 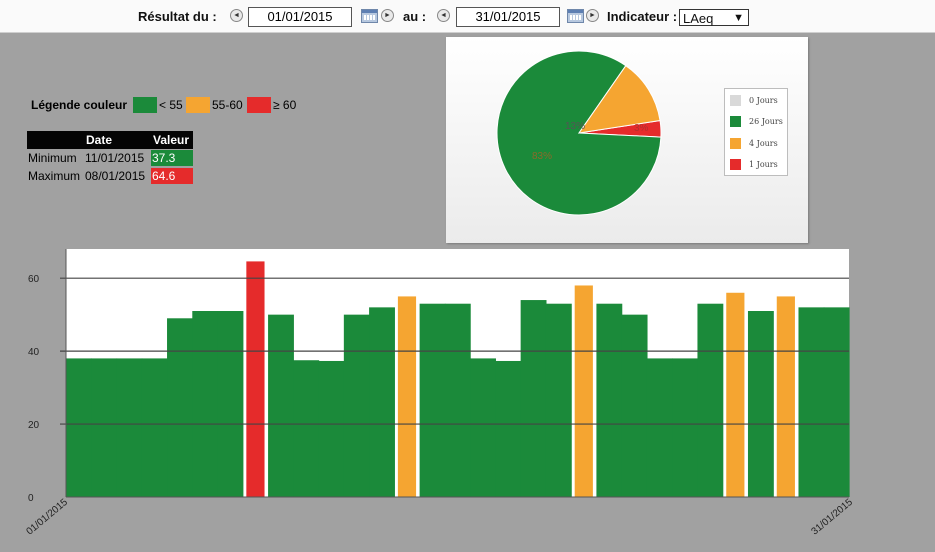 I want to click on y-tick-label: 0, so click(x=31, y=498).